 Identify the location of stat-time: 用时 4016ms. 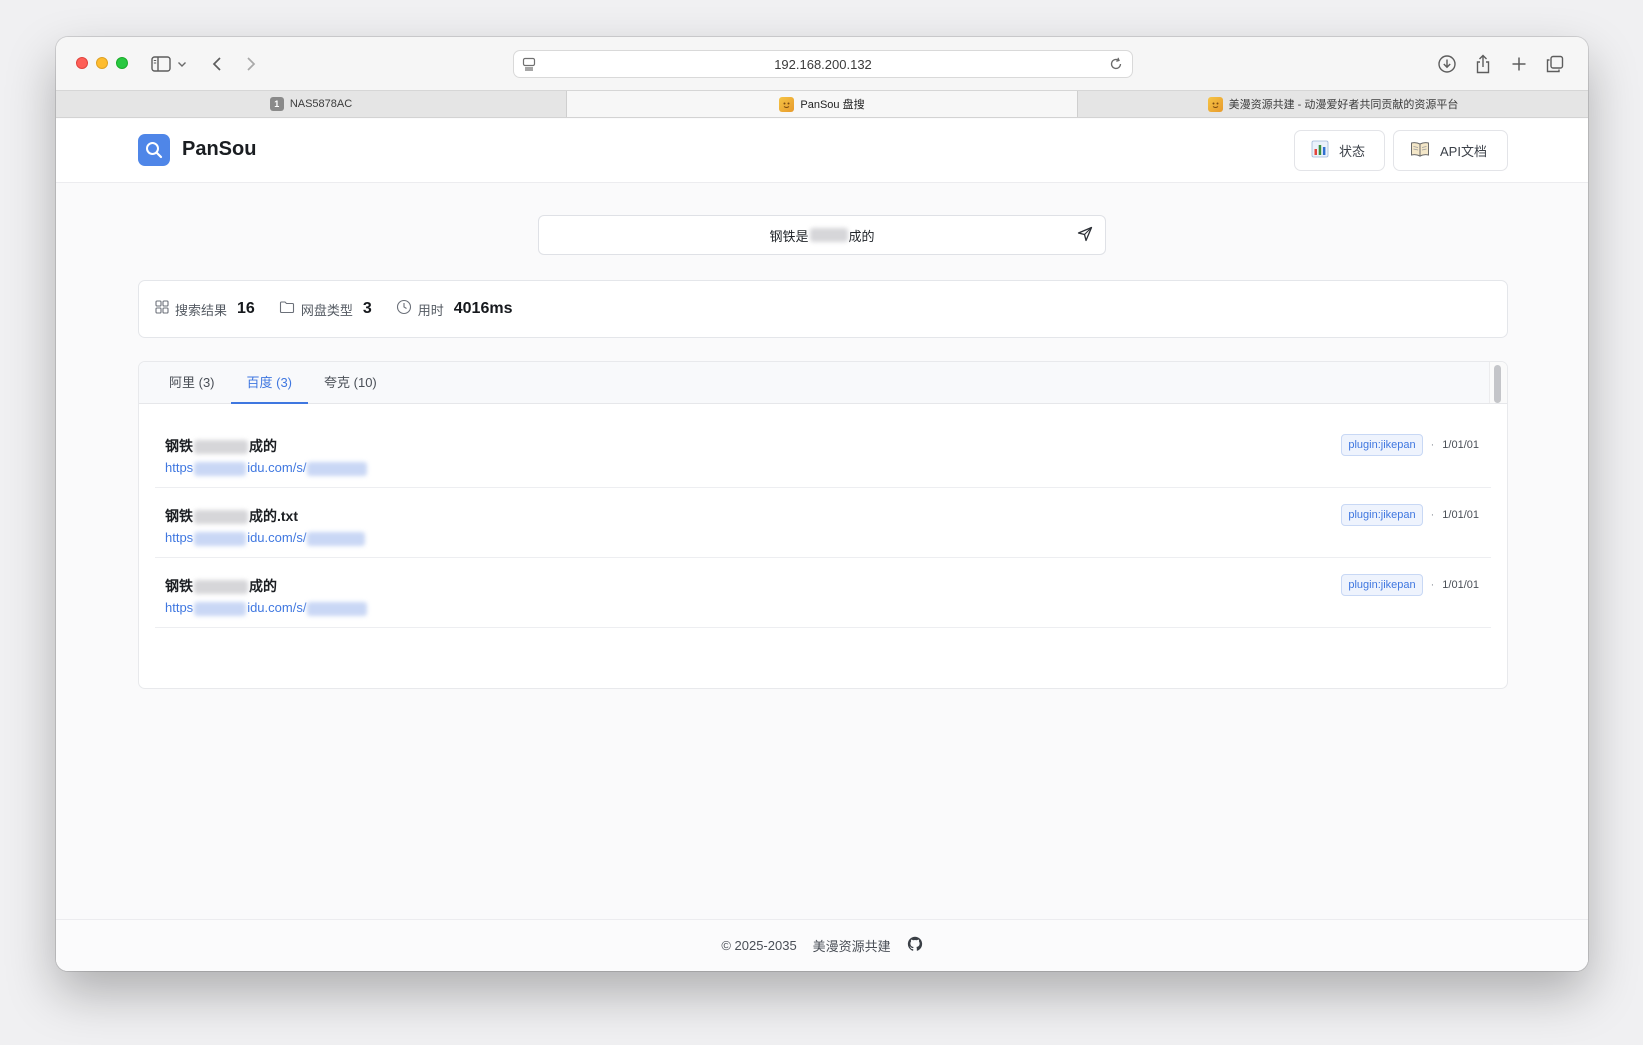
(454, 309).